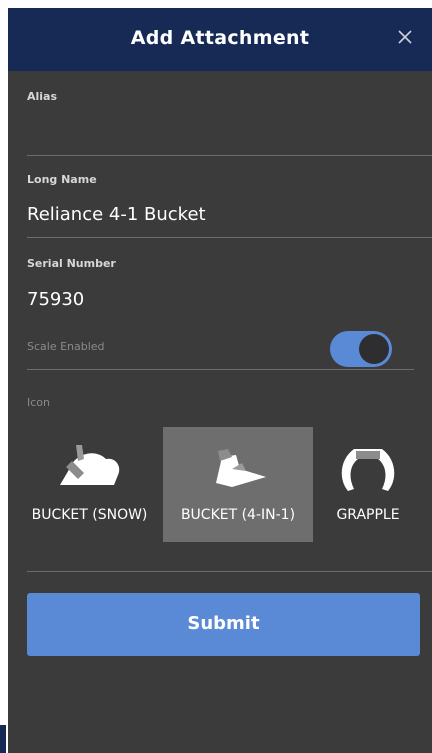 Image resolution: width=432 pixels, height=753 pixels. I want to click on submit-label: Submit, so click(223, 623).